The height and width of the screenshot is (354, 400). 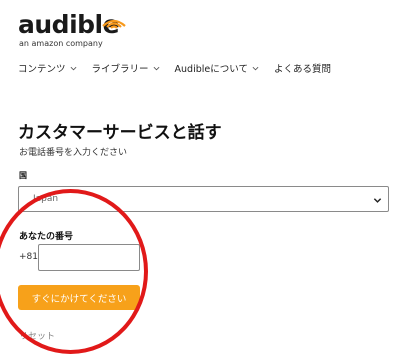 I want to click on nav-item-about: Audibleについて, so click(x=217, y=68).